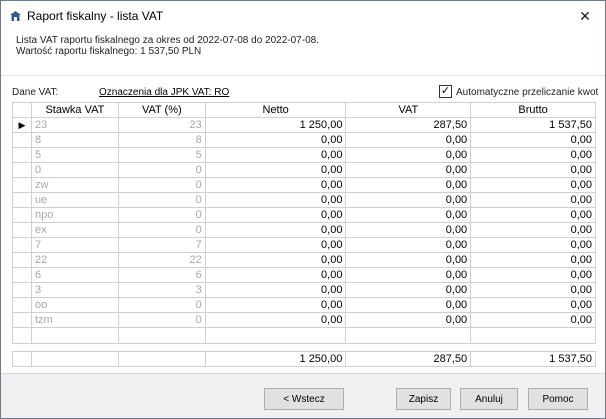 The image size is (606, 419). Describe the element at coordinates (408, 125) in the screenshot. I see `cell-vat: 287,50` at that location.